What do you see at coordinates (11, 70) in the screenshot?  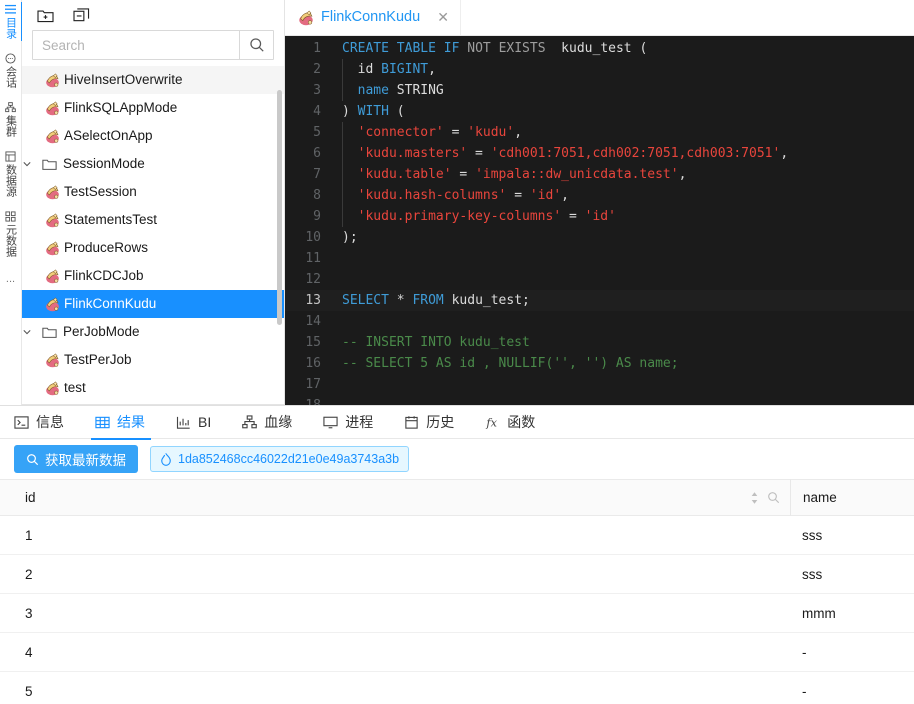 I see `rail-item-session: 会话` at bounding box center [11, 70].